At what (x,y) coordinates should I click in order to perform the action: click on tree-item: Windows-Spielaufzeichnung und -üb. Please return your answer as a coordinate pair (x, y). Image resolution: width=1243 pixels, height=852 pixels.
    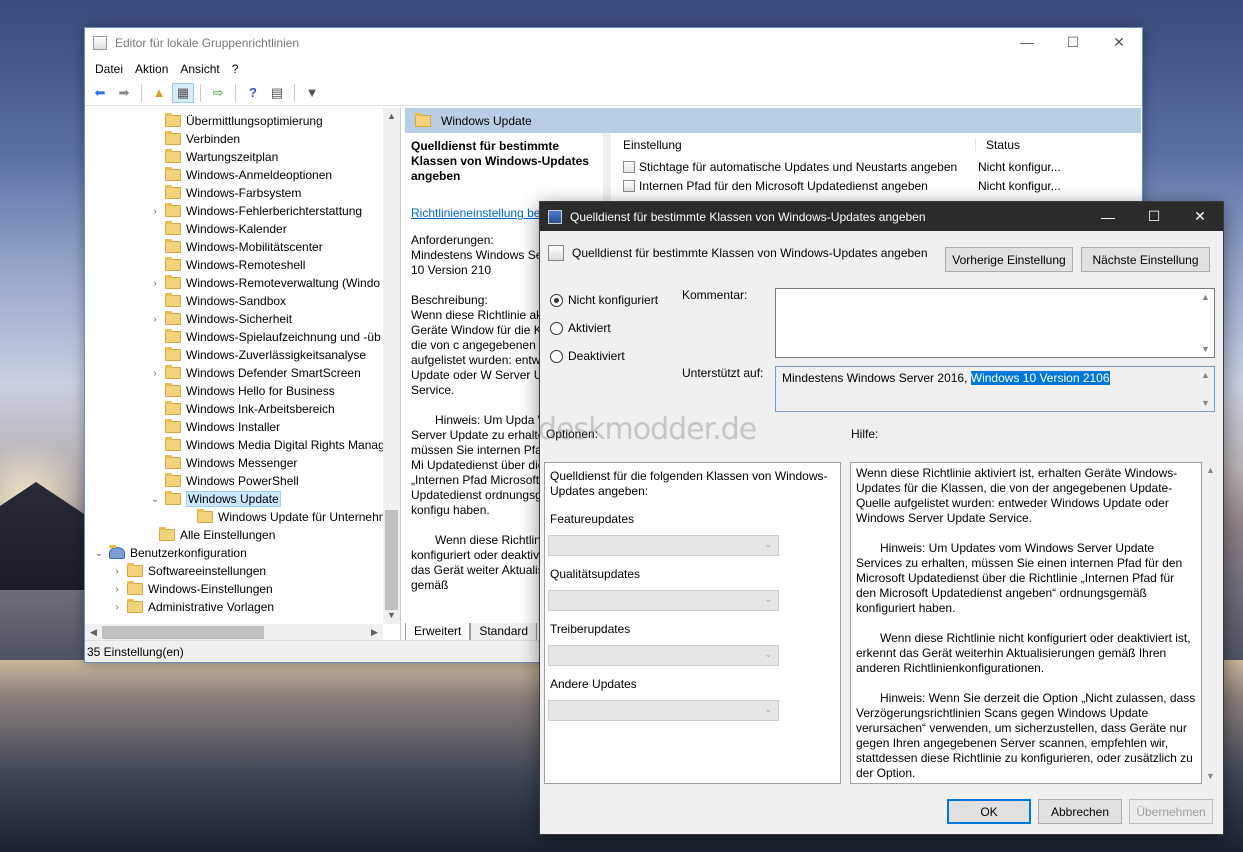
    Looking at the image, I should click on (265, 337).